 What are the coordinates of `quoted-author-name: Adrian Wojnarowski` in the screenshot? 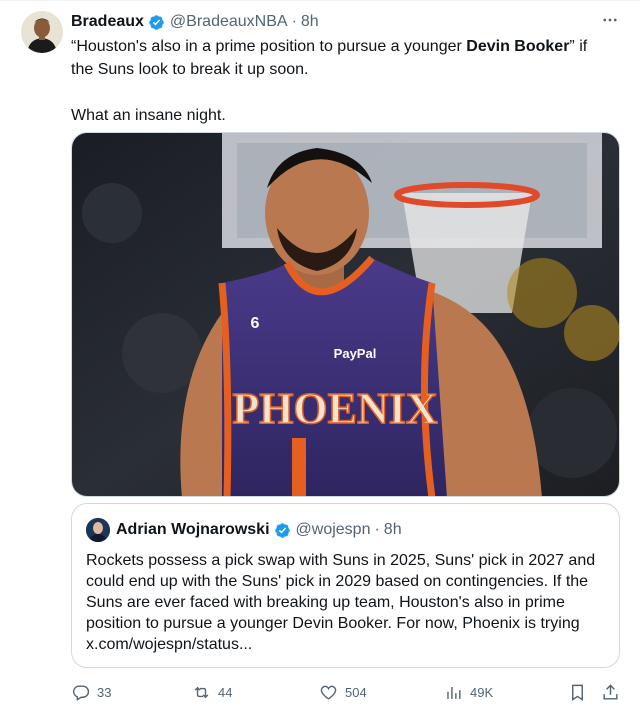 It's located at (193, 530).